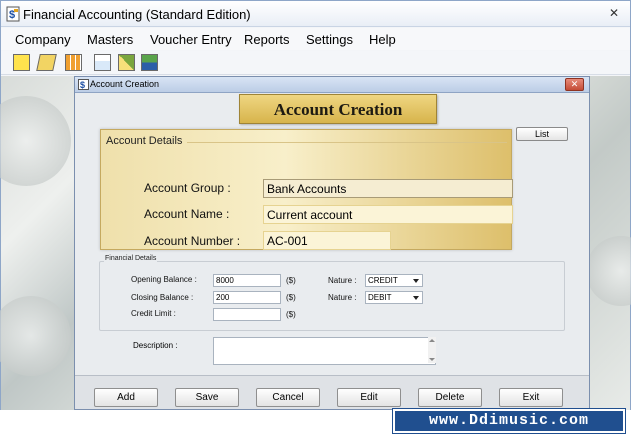 This screenshot has height=440, width=631. What do you see at coordinates (394, 297) in the screenshot?
I see `nature-select-debit: DEBIT` at bounding box center [394, 297].